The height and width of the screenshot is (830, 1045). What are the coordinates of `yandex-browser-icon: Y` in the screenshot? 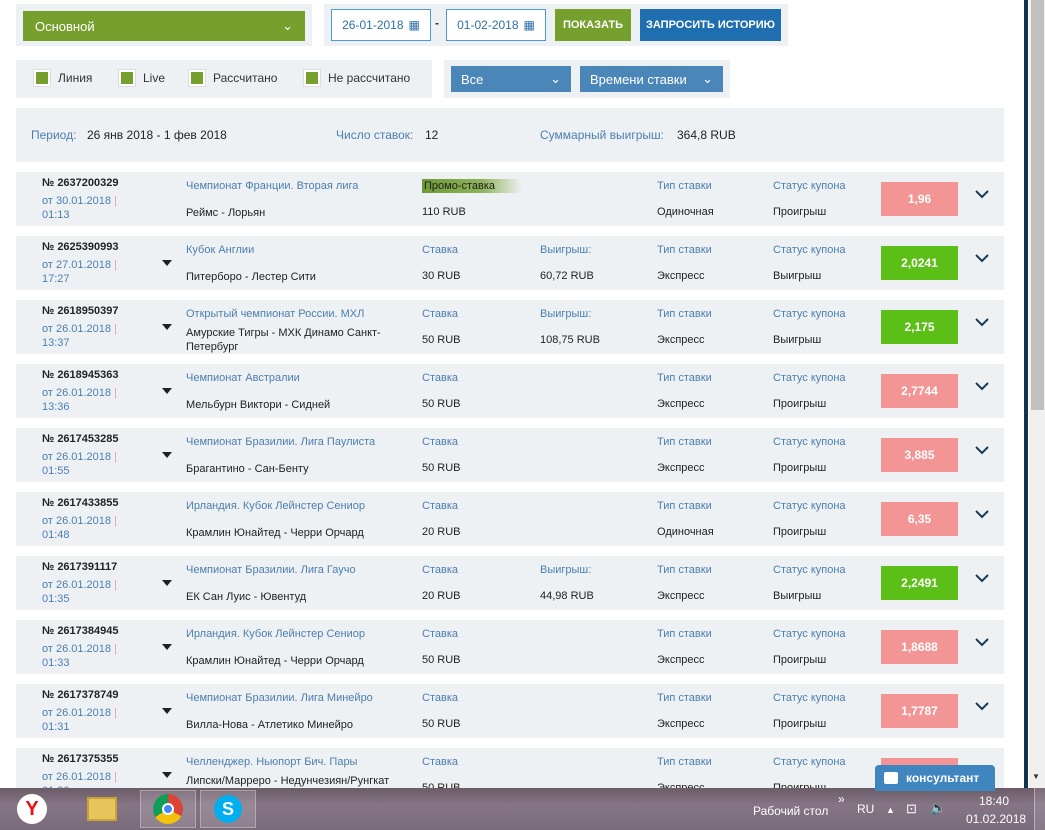 It's located at (32, 809).